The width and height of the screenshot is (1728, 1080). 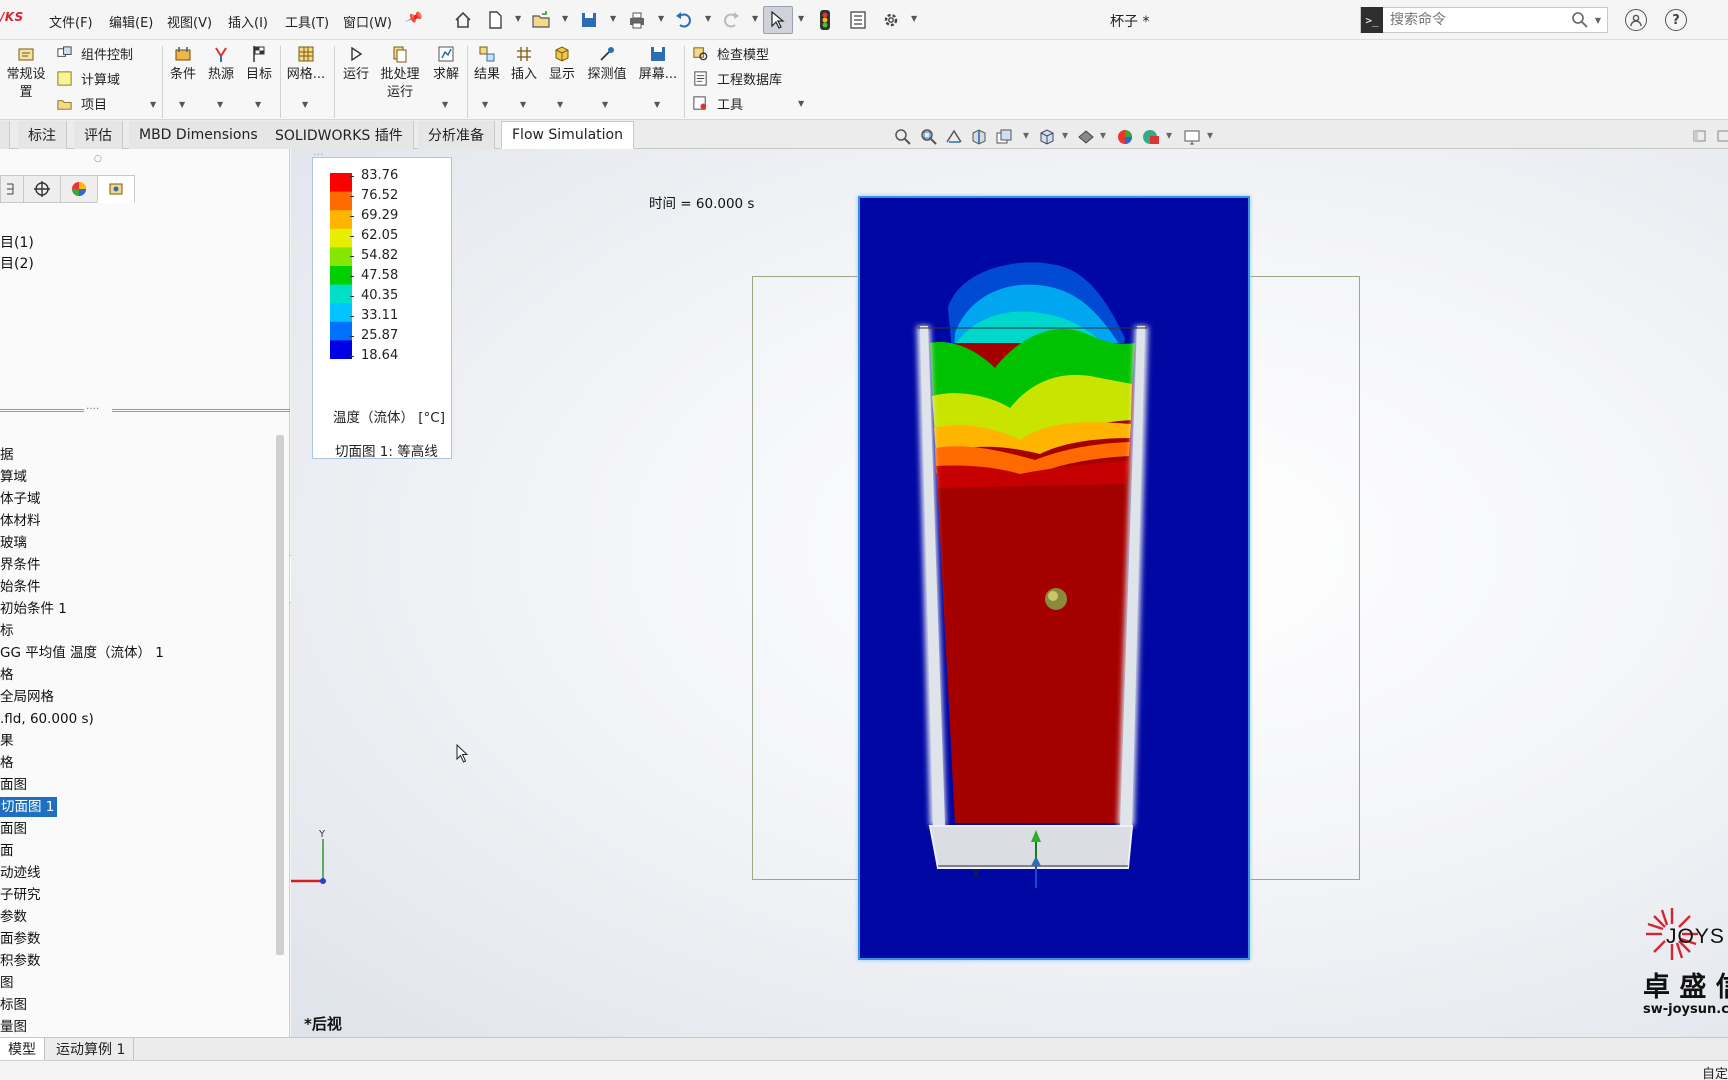 I want to click on menu-file: 文件(F), so click(x=71, y=21).